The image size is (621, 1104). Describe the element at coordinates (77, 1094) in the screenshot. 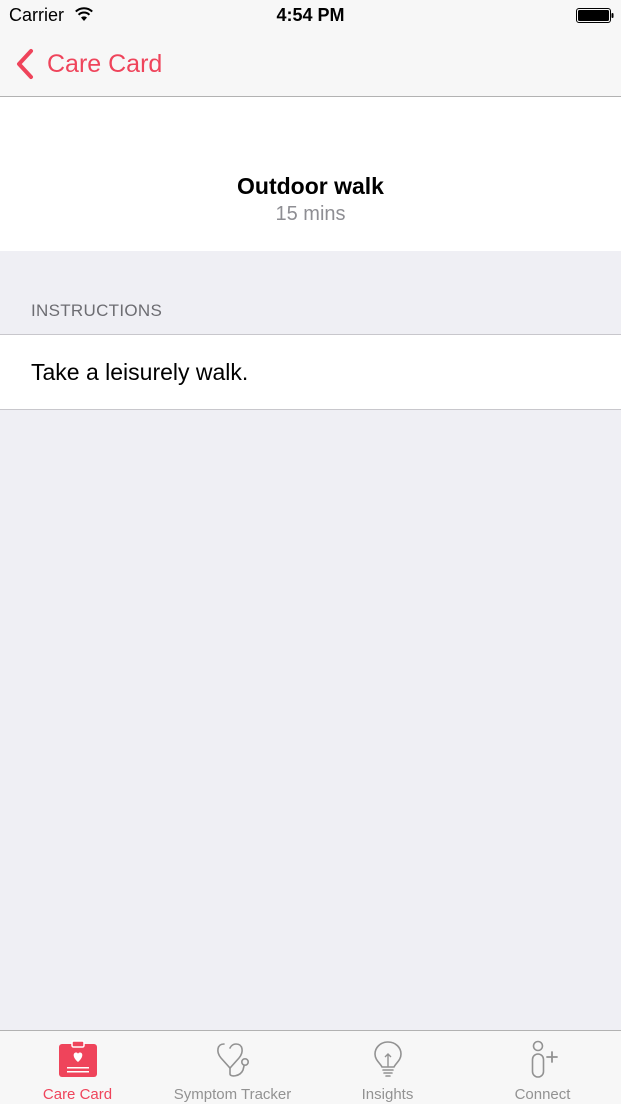

I see `tab-label: Care Card` at that location.